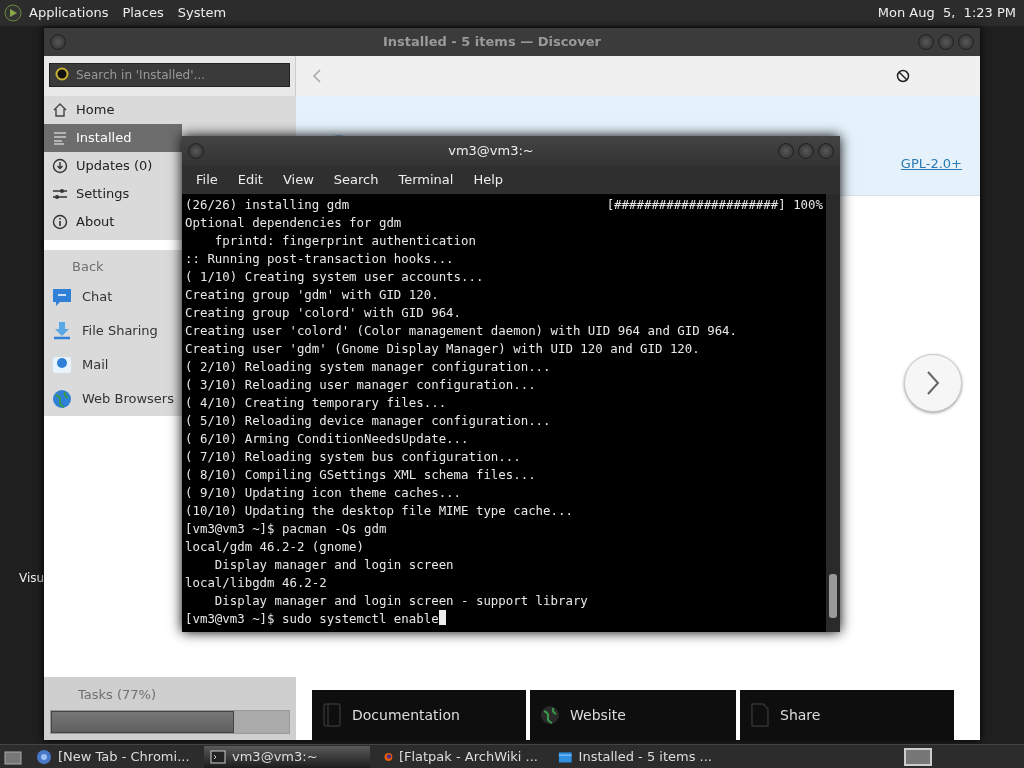 The image size is (1024, 768). I want to click on panel-menu: Applications, so click(69, 13).